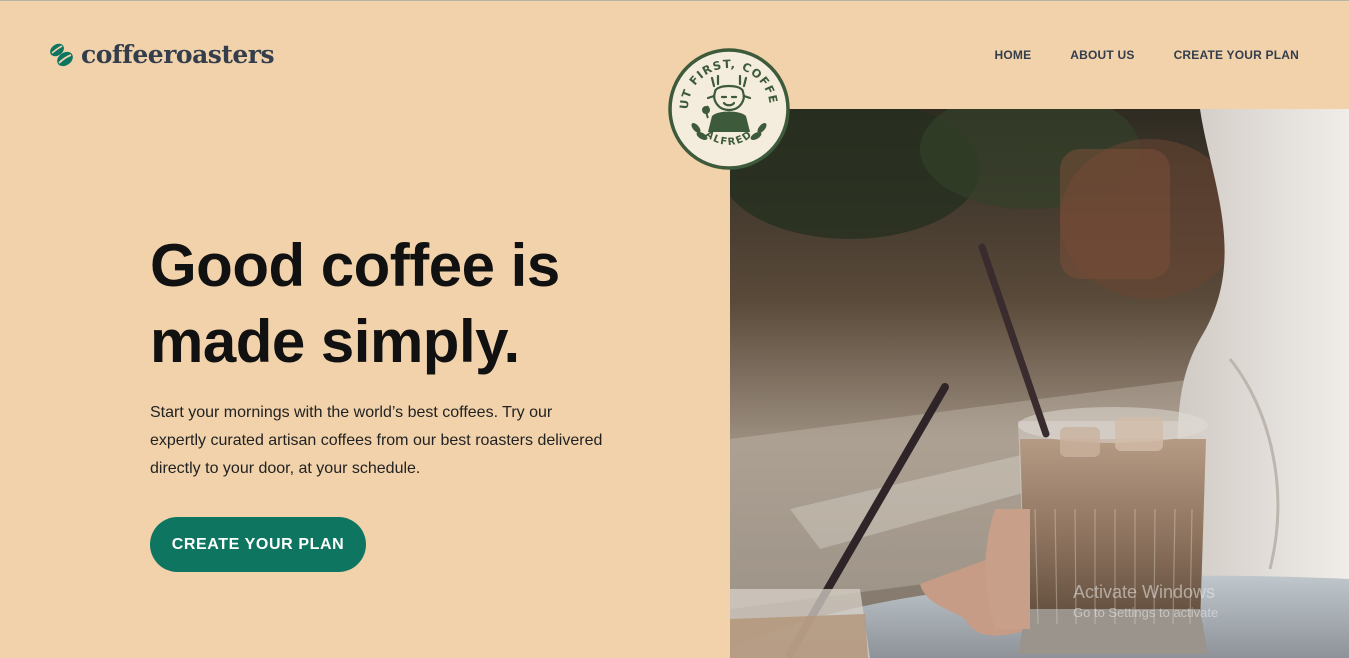 This screenshot has width=1349, height=658. I want to click on watermark-title: Activate Windows, so click(1144, 592).